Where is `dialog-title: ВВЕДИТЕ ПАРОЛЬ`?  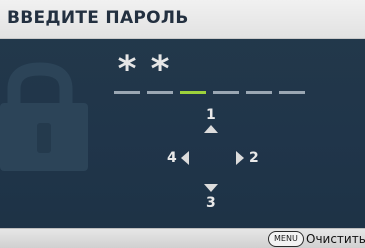 dialog-title: ВВЕДИТЕ ПАРОЛЬ is located at coordinates (98, 18).